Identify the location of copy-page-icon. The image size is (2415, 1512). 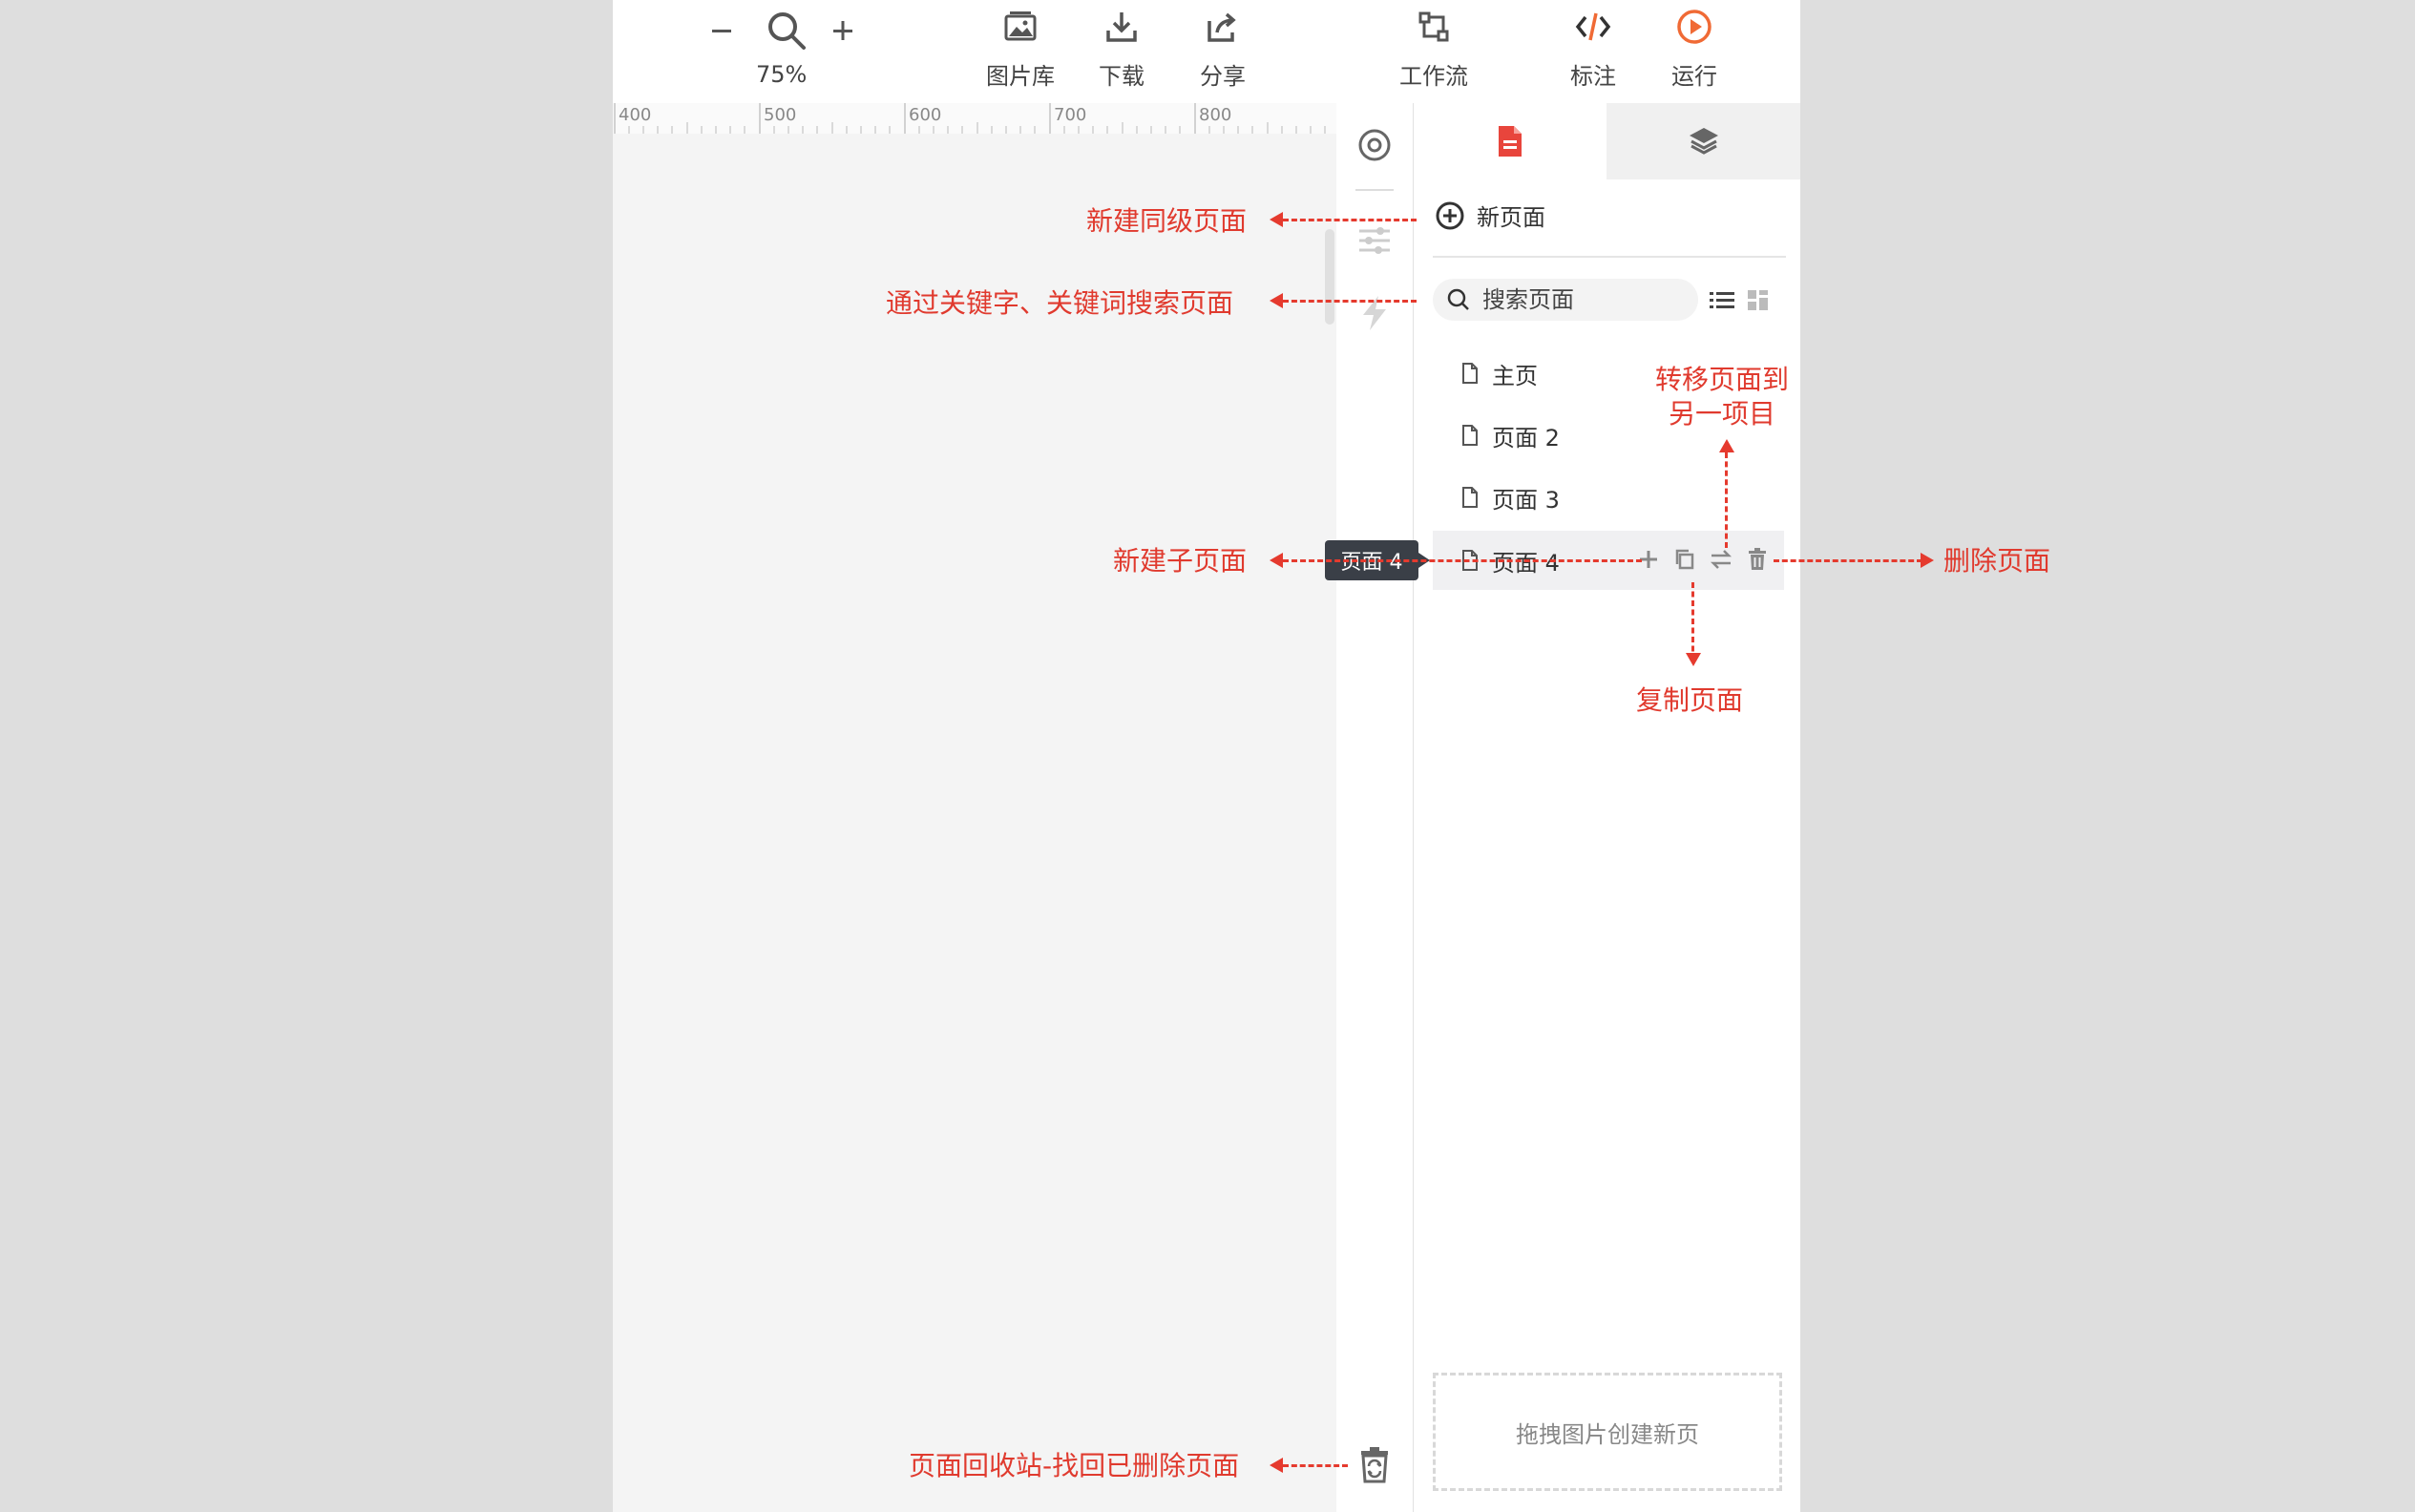
(1685, 560).